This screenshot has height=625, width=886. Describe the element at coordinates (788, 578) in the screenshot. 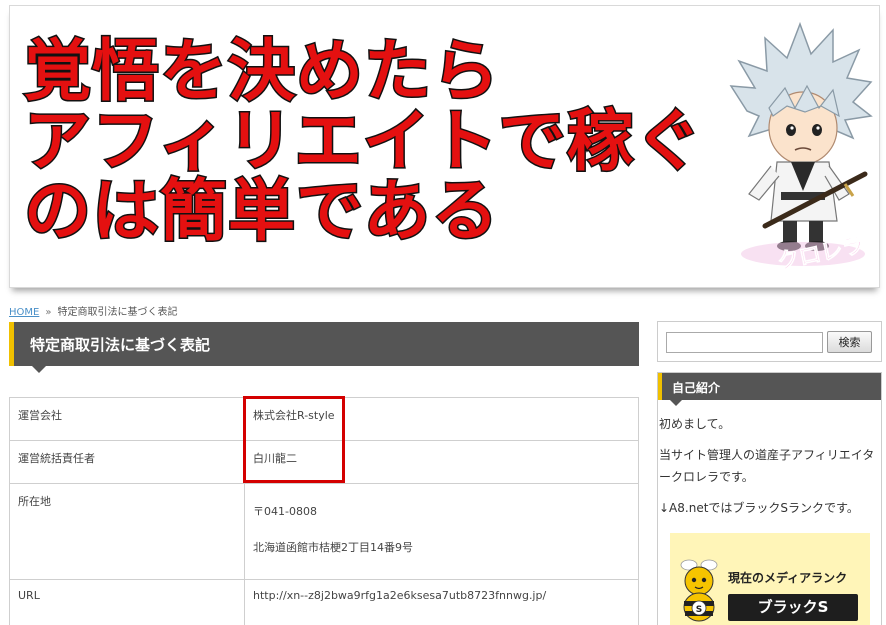

I see `rank-badge-title: 現在のメディアランク` at that location.